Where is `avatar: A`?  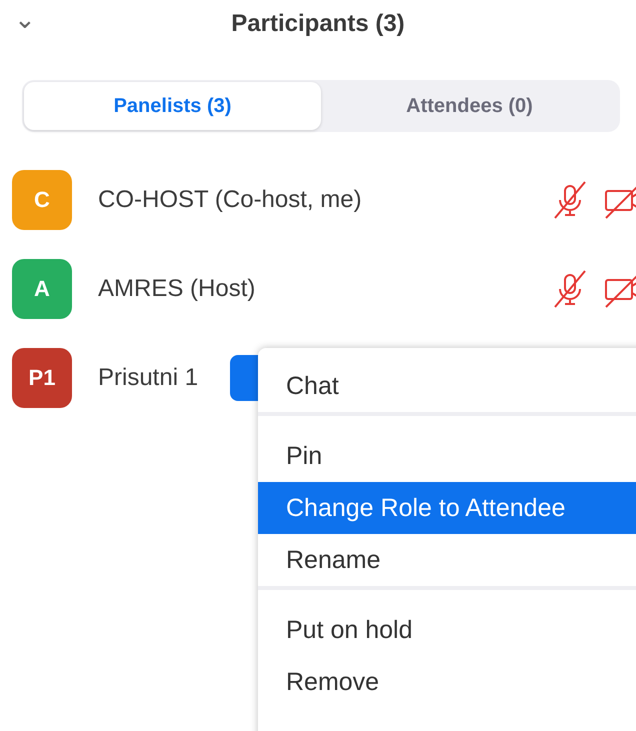 avatar: A is located at coordinates (42, 289).